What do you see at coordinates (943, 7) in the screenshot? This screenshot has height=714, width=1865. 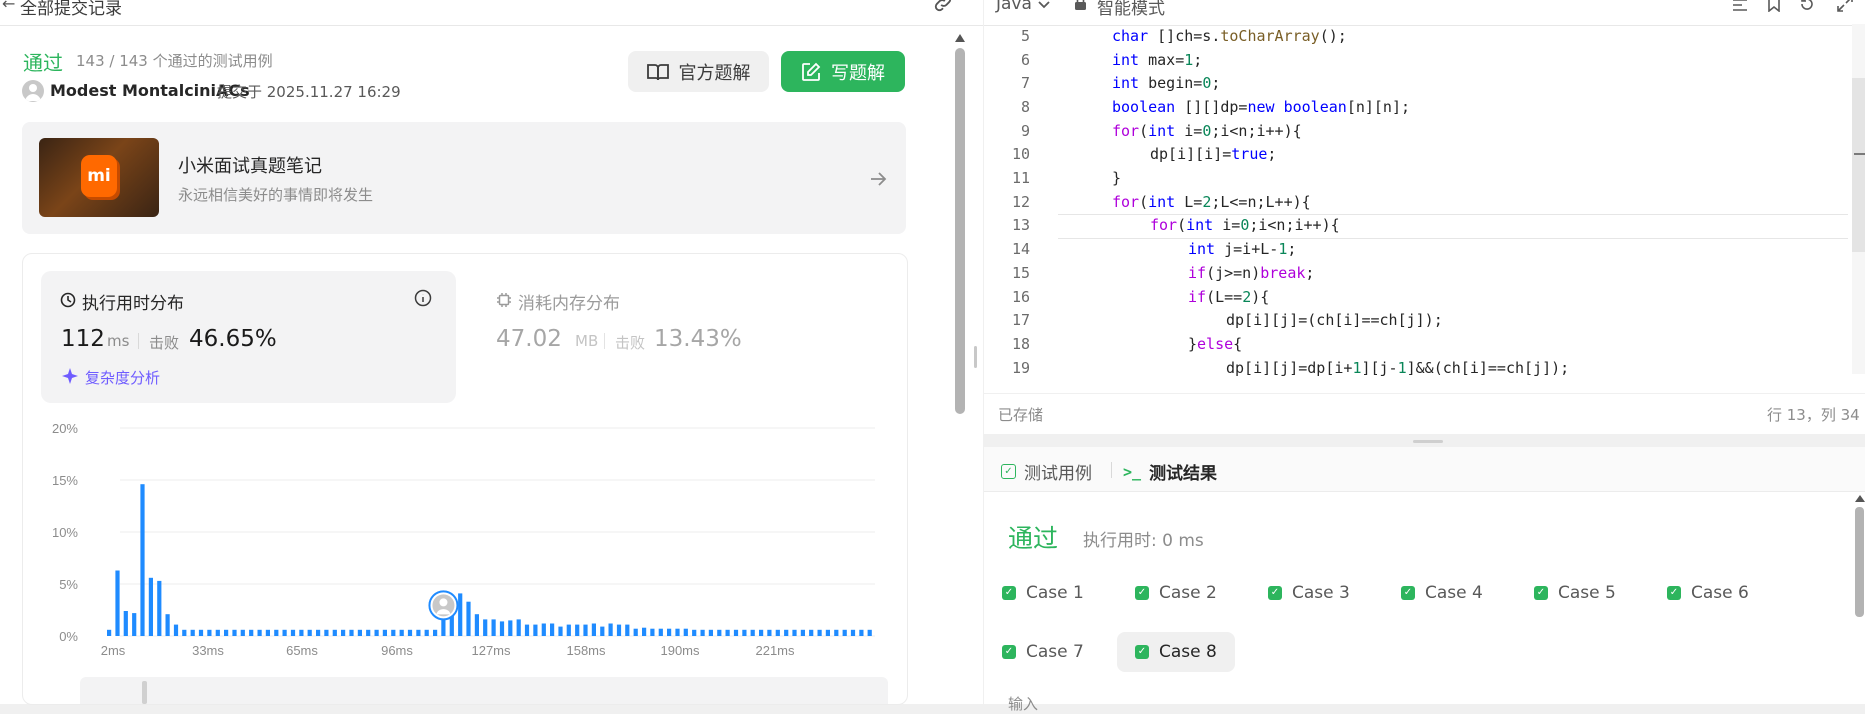 I see `link-icon` at bounding box center [943, 7].